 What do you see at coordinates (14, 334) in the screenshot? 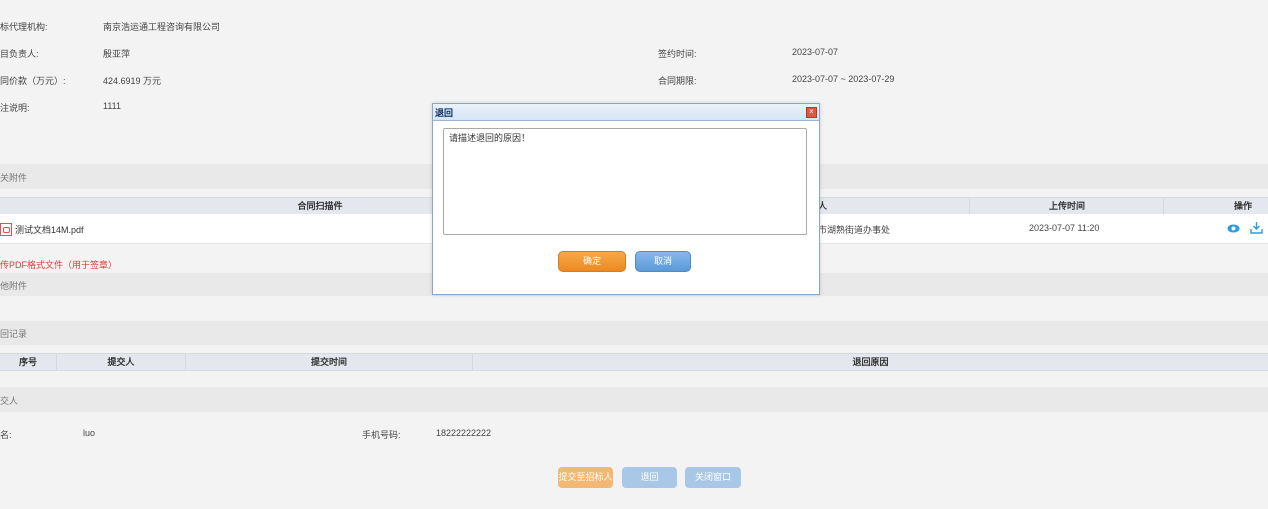
I see `return-records-title: 回记录` at bounding box center [14, 334].